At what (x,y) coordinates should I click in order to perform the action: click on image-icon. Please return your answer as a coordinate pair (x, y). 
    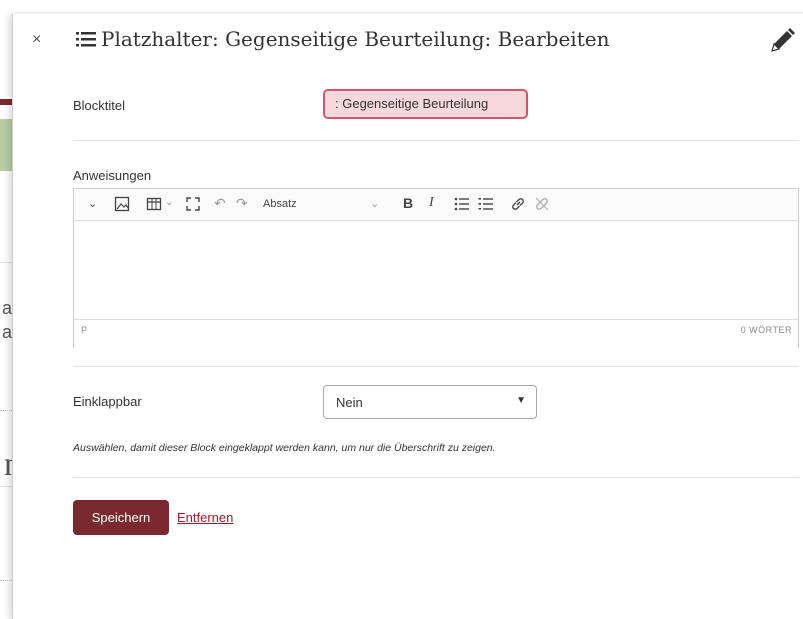
    Looking at the image, I should click on (122, 204).